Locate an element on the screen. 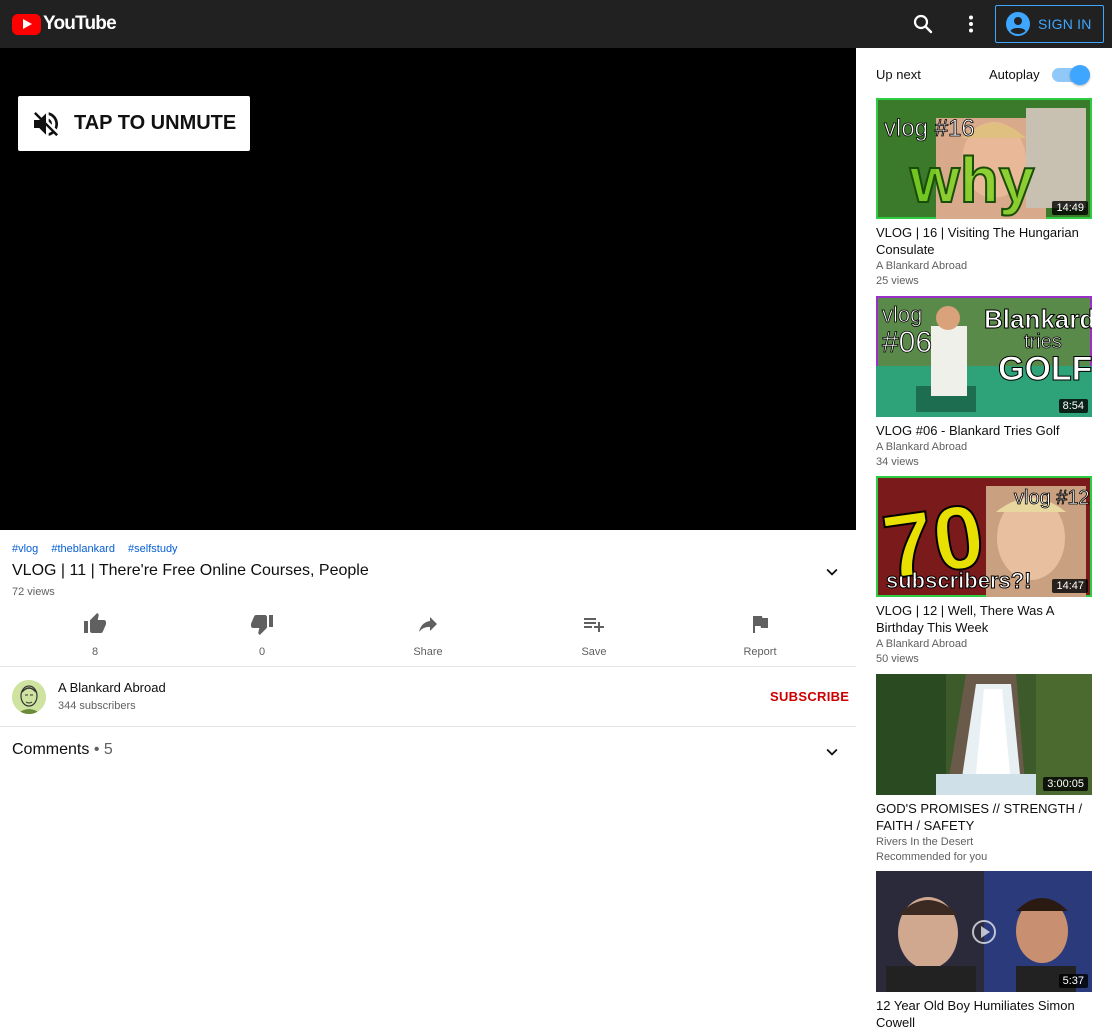 This screenshot has height=1031, width=1112. thumbnail-text: Blankard is located at coordinates (1038, 319).